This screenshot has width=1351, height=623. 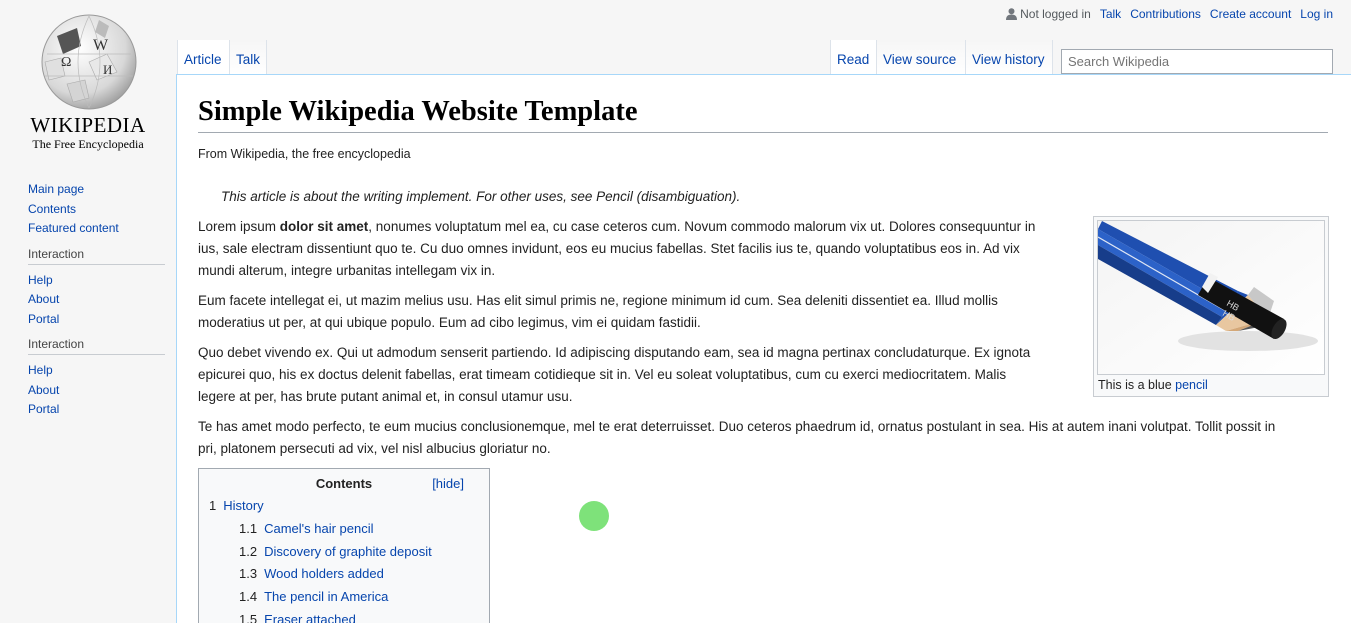 I want to click on pencil-illustration: HB HB, so click(x=1211, y=297).